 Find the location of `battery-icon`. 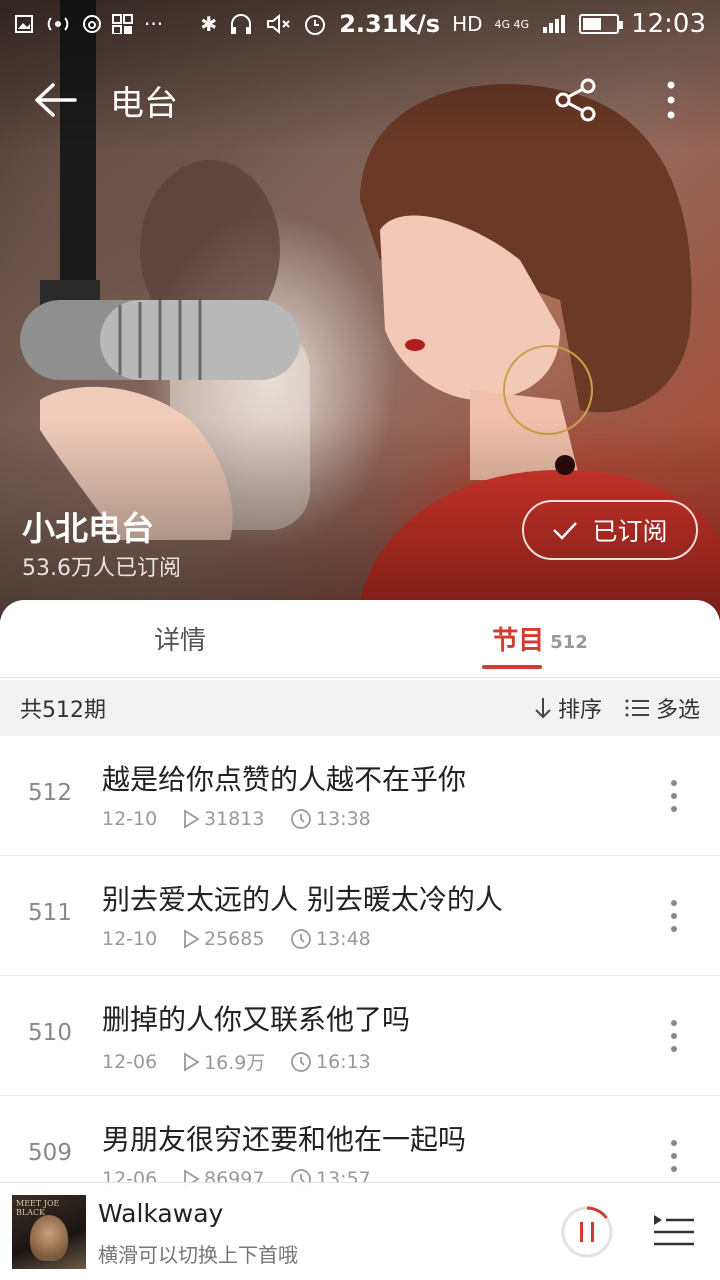

battery-icon is located at coordinates (601, 24).